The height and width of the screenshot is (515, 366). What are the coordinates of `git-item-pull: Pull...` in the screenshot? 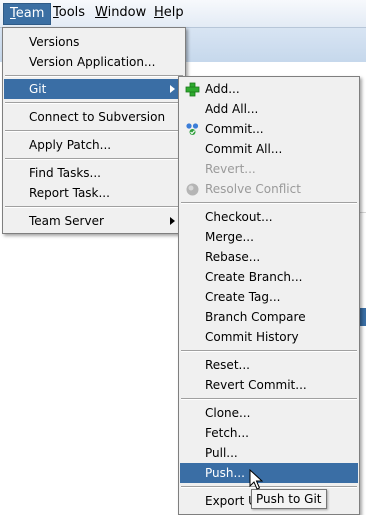 It's located at (269, 453).